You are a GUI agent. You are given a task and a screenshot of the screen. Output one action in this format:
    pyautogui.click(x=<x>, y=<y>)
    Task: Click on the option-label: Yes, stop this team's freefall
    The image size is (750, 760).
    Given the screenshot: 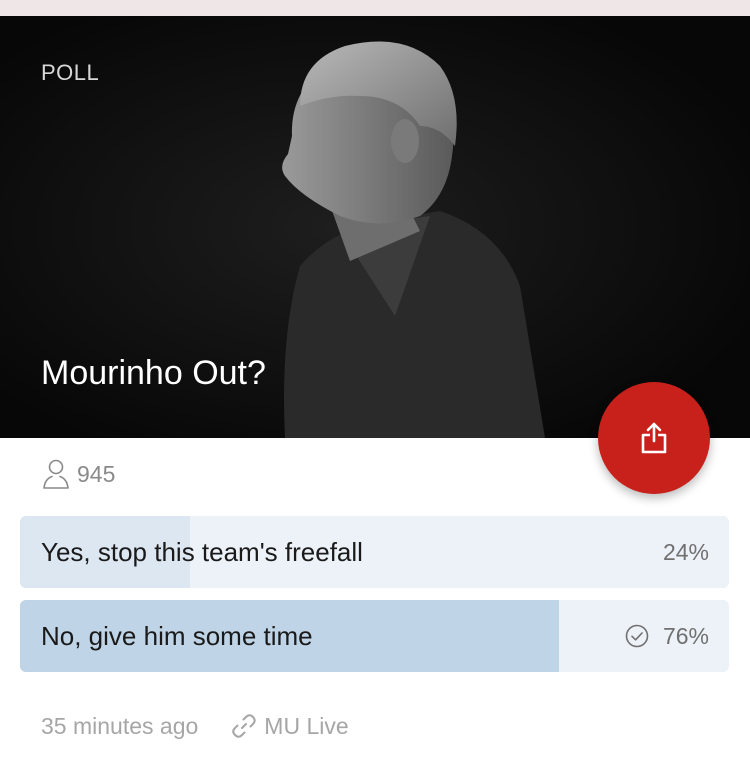 What is the action you would take?
    pyautogui.click(x=202, y=552)
    